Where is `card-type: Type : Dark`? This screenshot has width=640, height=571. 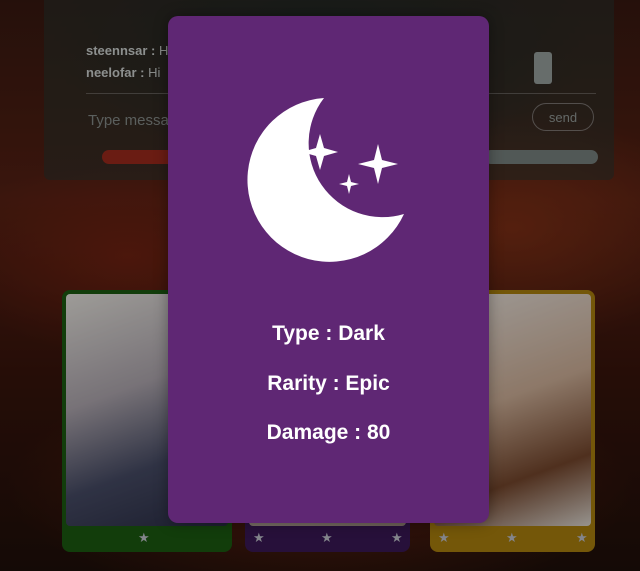
card-type: Type : Dark is located at coordinates (328, 333).